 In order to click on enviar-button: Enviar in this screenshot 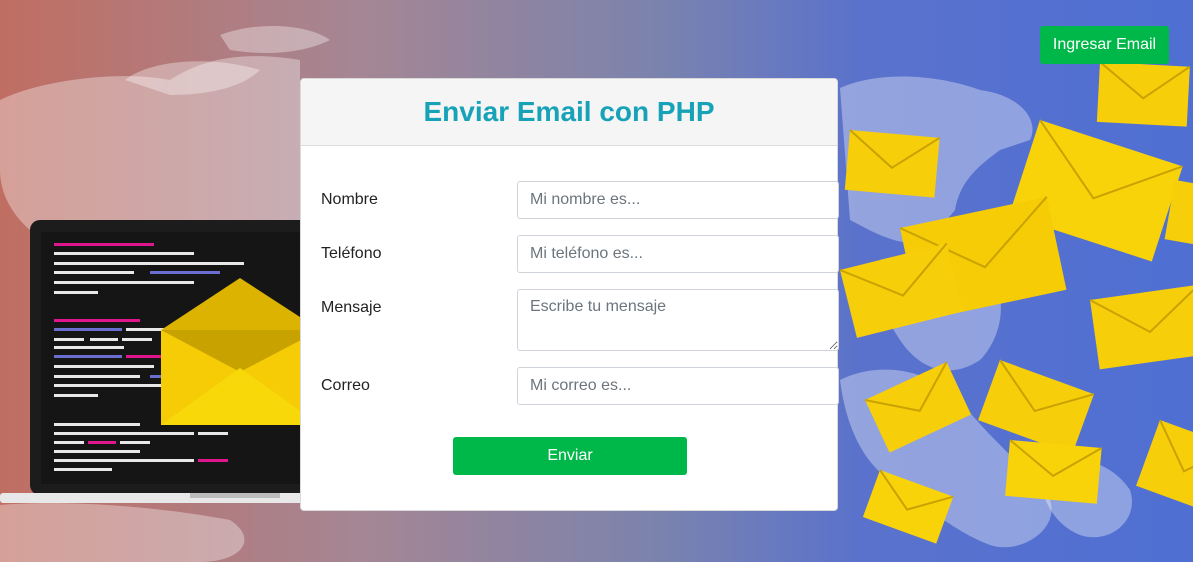, I will do `click(570, 456)`.